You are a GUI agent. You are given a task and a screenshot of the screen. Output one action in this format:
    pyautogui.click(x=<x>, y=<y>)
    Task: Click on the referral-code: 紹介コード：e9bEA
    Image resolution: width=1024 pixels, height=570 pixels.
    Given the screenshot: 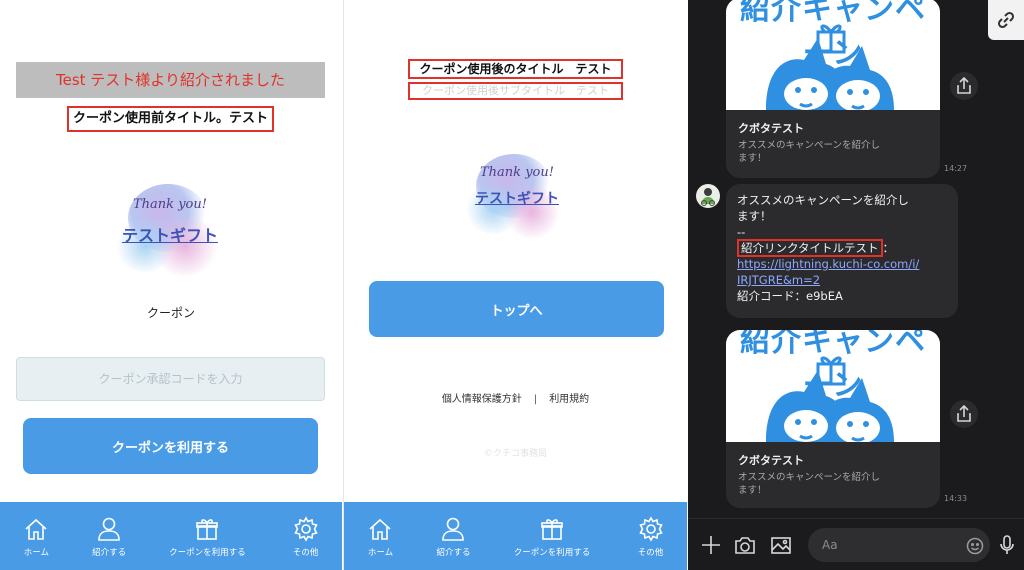 What is the action you would take?
    pyautogui.click(x=790, y=296)
    